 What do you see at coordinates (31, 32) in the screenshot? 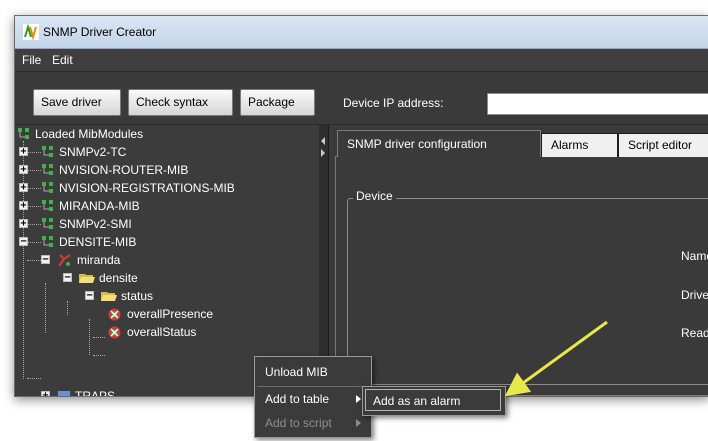
I see `app-icon` at bounding box center [31, 32].